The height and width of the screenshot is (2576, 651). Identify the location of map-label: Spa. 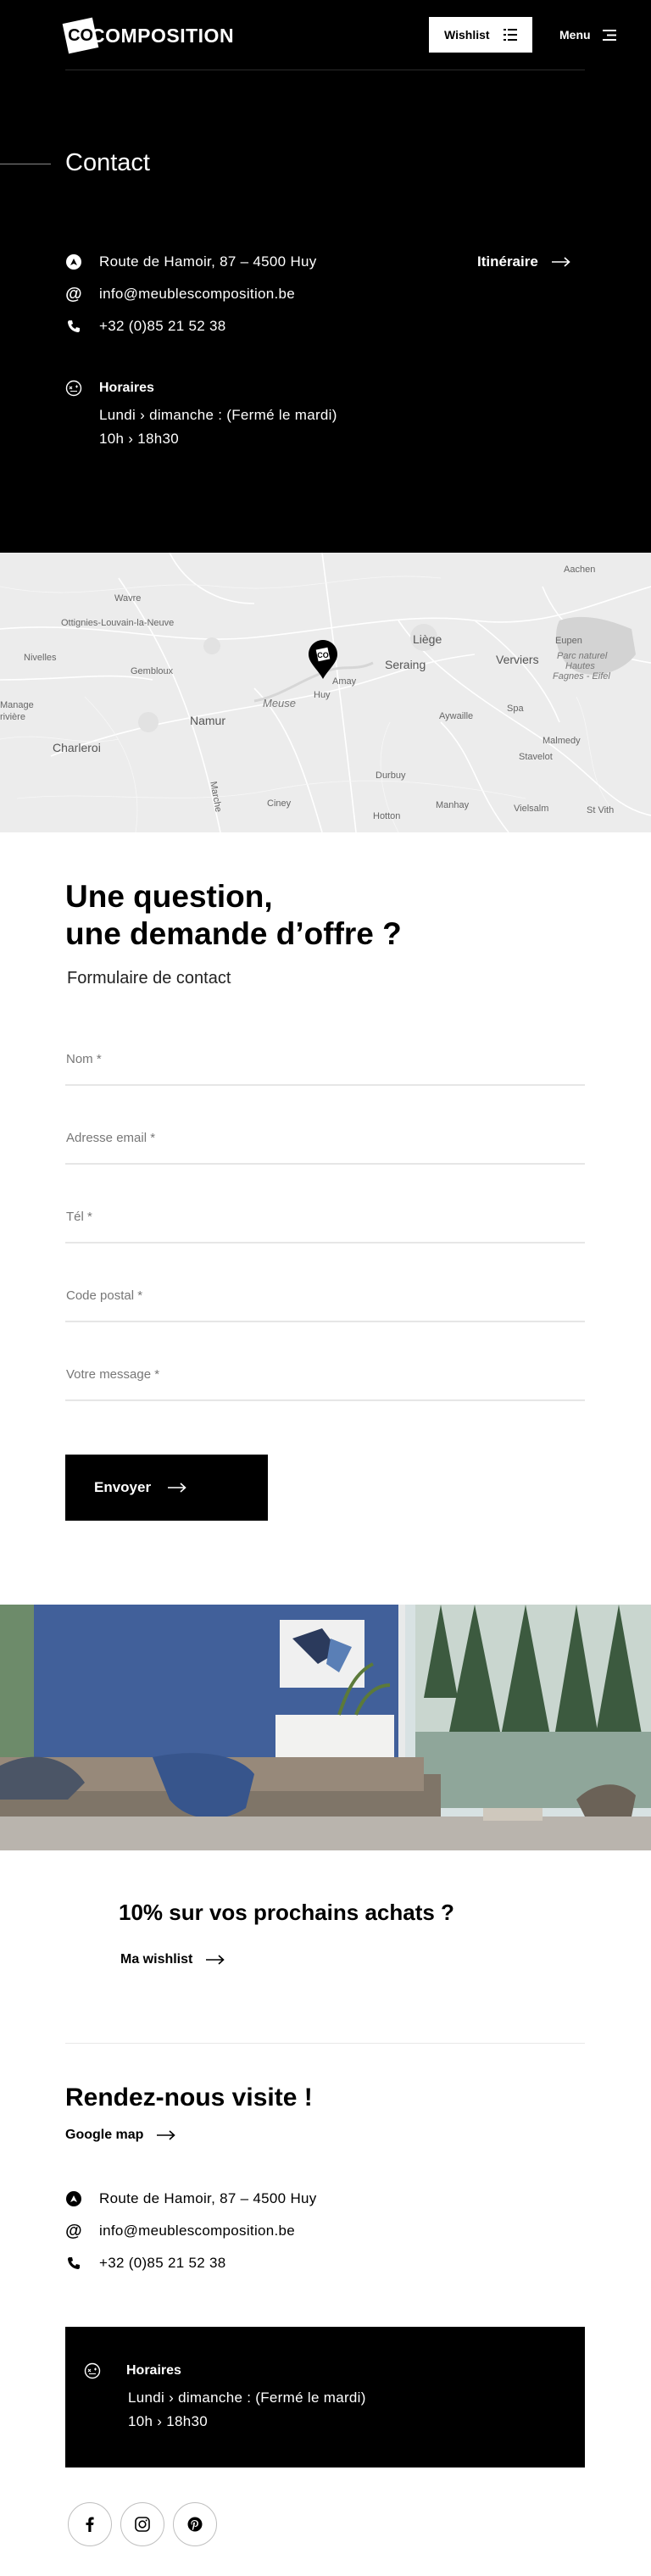
(515, 709).